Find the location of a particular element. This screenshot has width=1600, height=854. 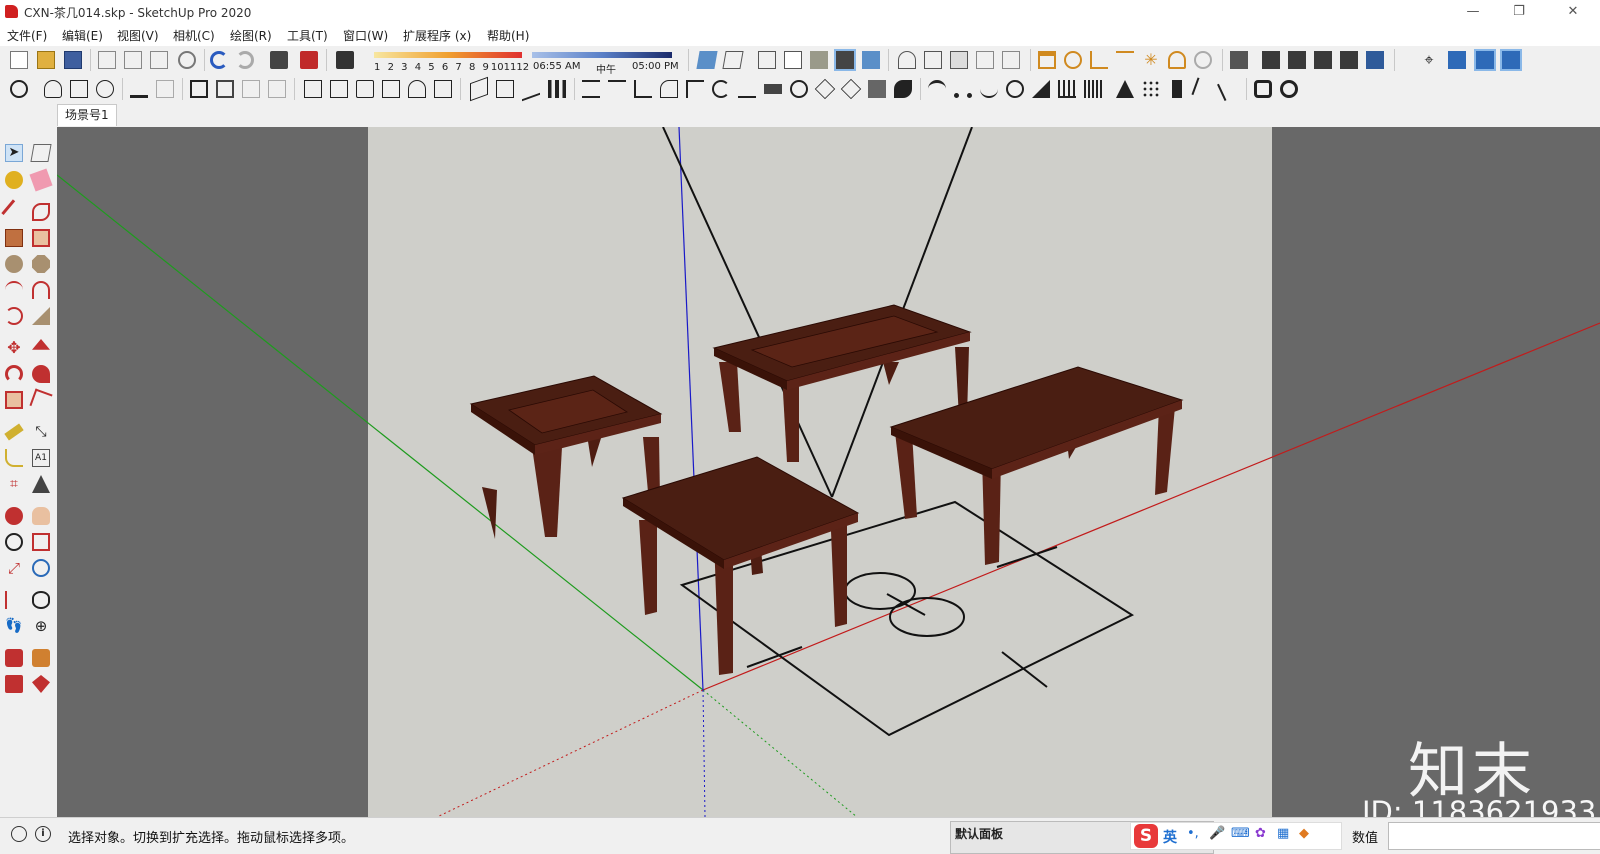

ime-language-toggle: 英 is located at coordinates (1170, 837).